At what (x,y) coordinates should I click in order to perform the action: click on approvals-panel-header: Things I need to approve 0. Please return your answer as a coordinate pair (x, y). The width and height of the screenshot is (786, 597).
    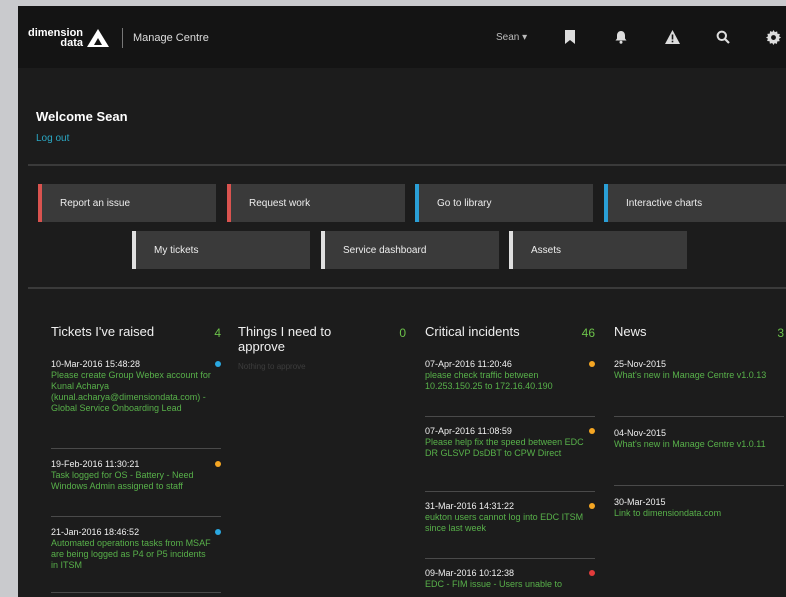
    Looking at the image, I should click on (322, 341).